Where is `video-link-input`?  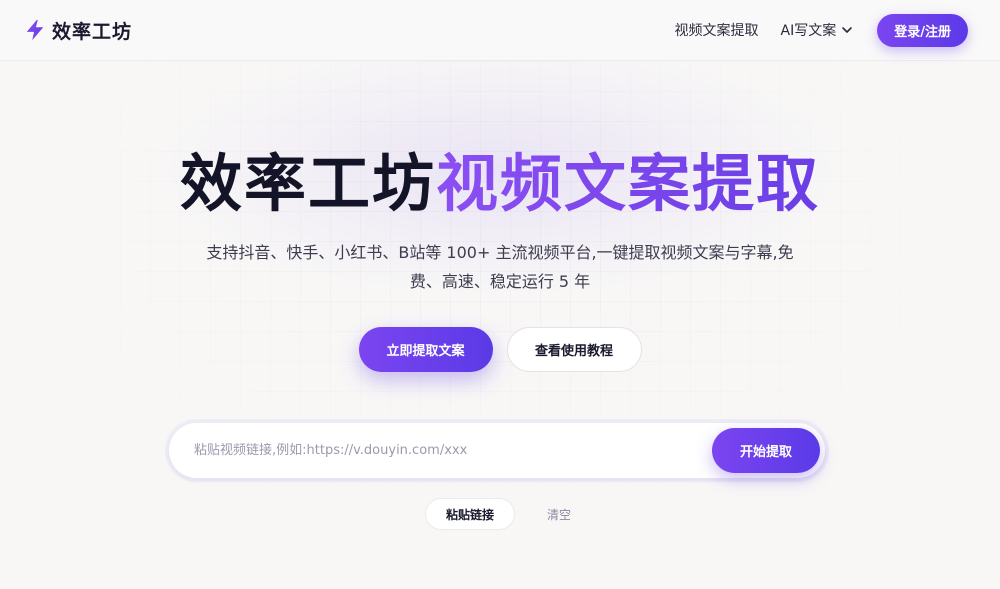 video-link-input is located at coordinates (453, 450).